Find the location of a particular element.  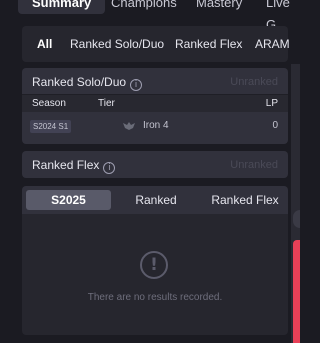

season-tabs: S2025 Ranked Solo/D... Ranked Flex is located at coordinates (155, 206).